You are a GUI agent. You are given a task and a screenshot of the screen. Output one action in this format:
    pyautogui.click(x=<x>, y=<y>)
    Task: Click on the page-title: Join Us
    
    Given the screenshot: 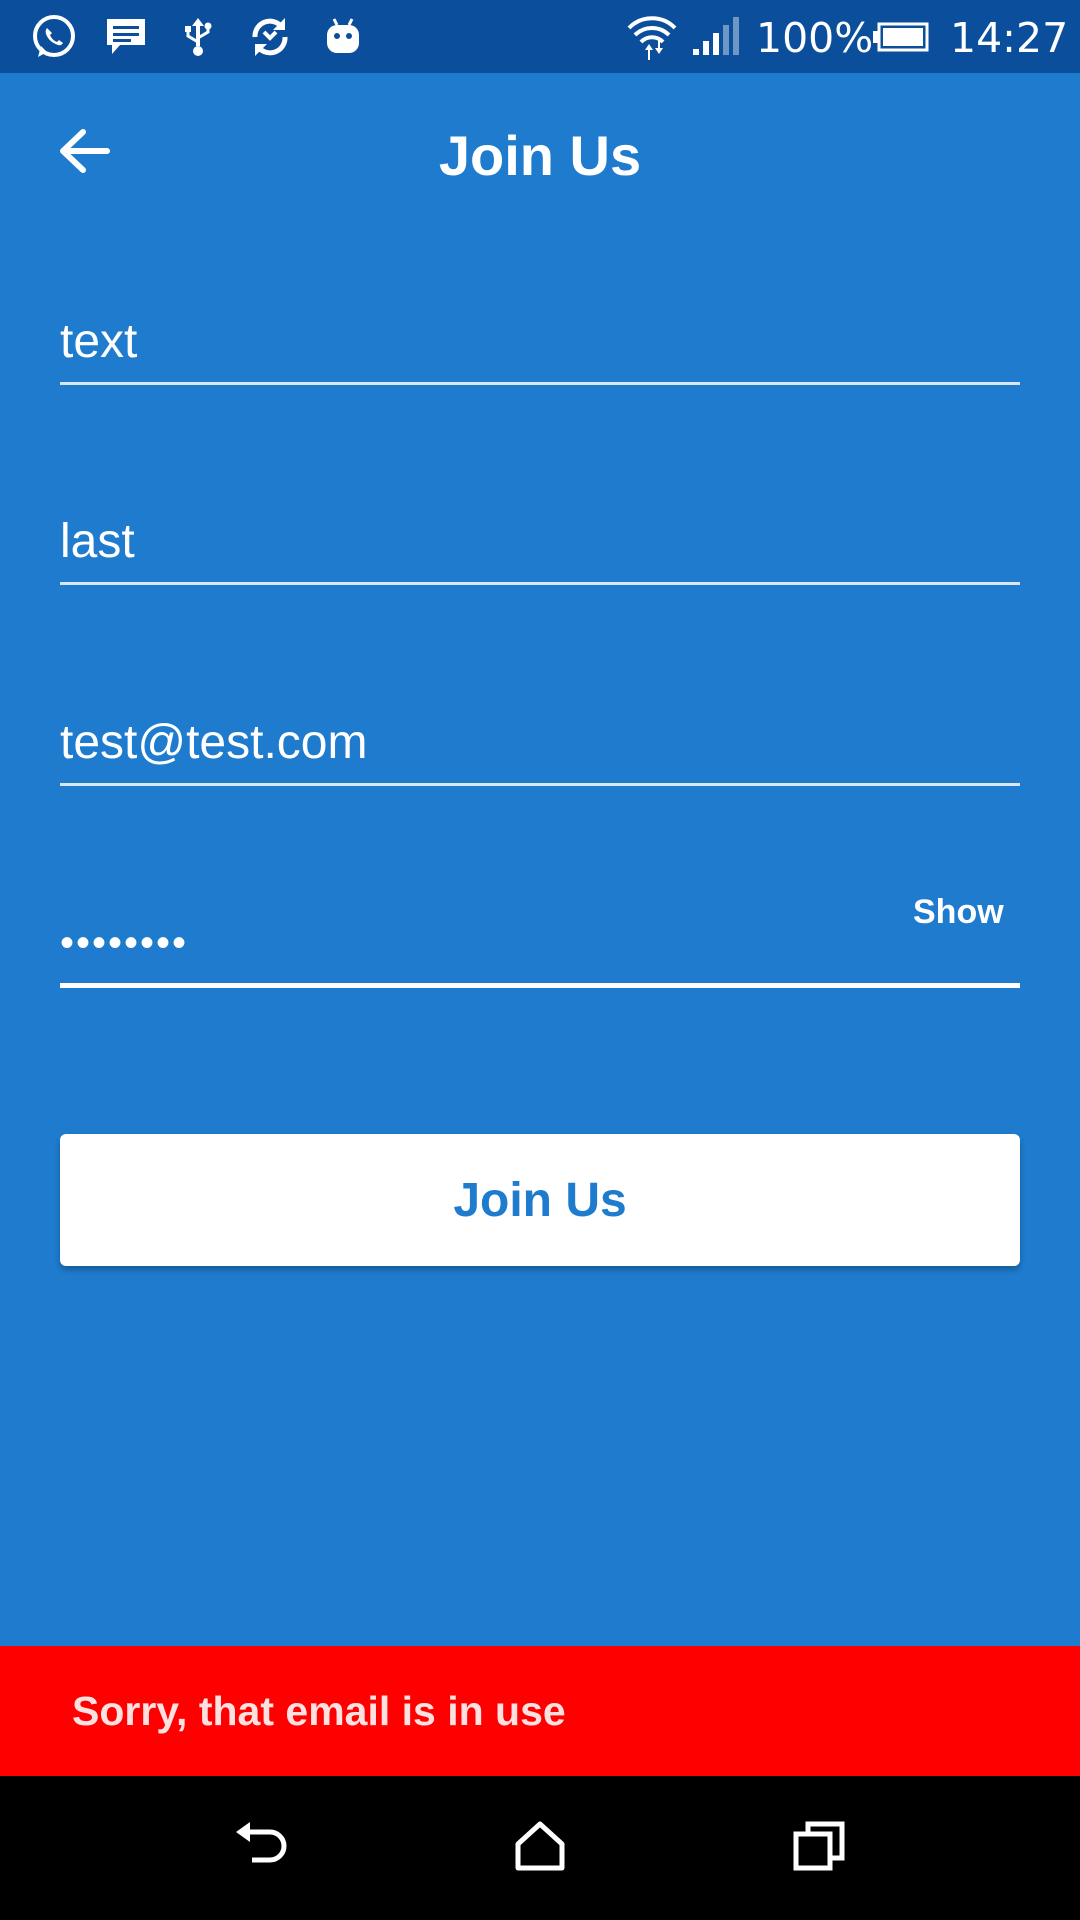 What is the action you would take?
    pyautogui.click(x=540, y=155)
    